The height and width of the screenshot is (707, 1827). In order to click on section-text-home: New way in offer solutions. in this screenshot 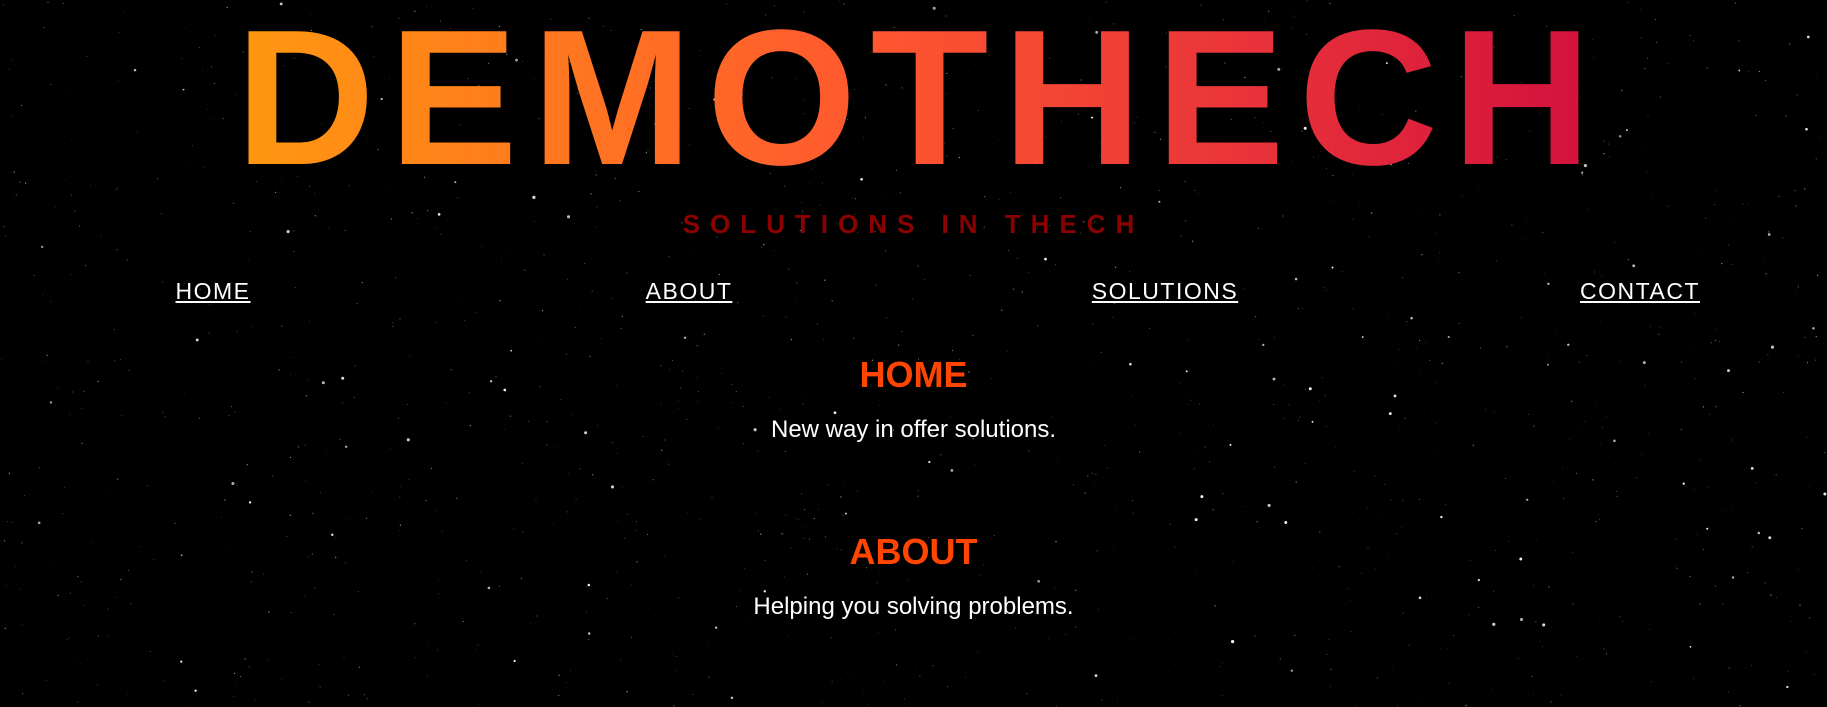, I will do `click(913, 429)`.